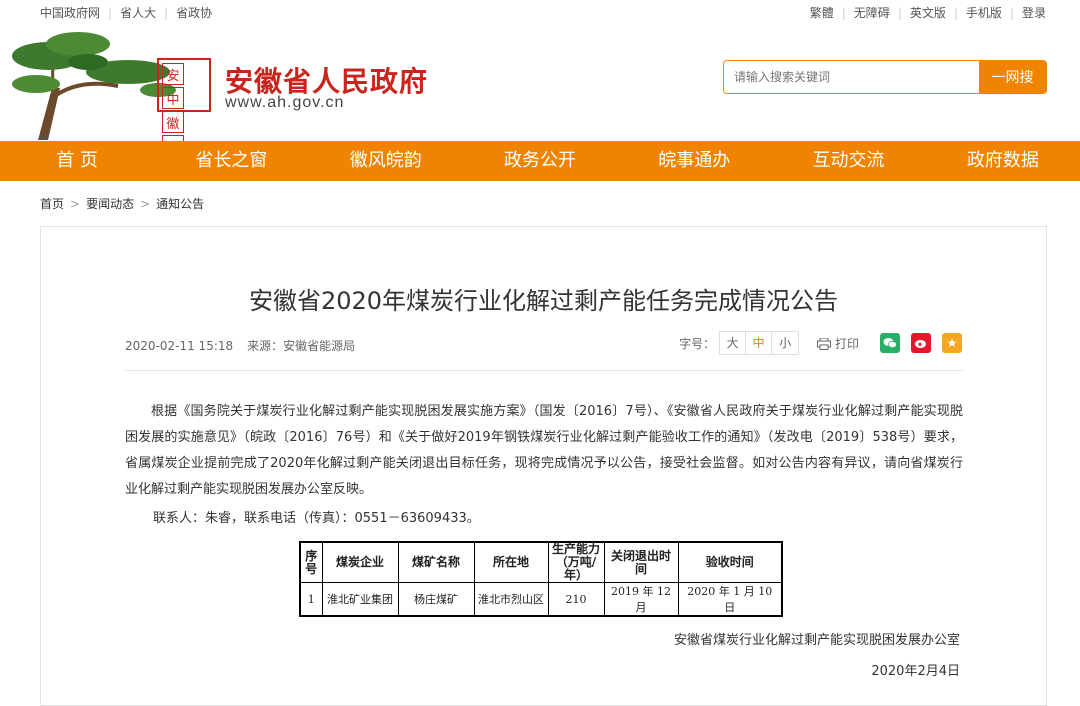 The image size is (1080, 706). What do you see at coordinates (851, 77) in the screenshot?
I see `search-input` at bounding box center [851, 77].